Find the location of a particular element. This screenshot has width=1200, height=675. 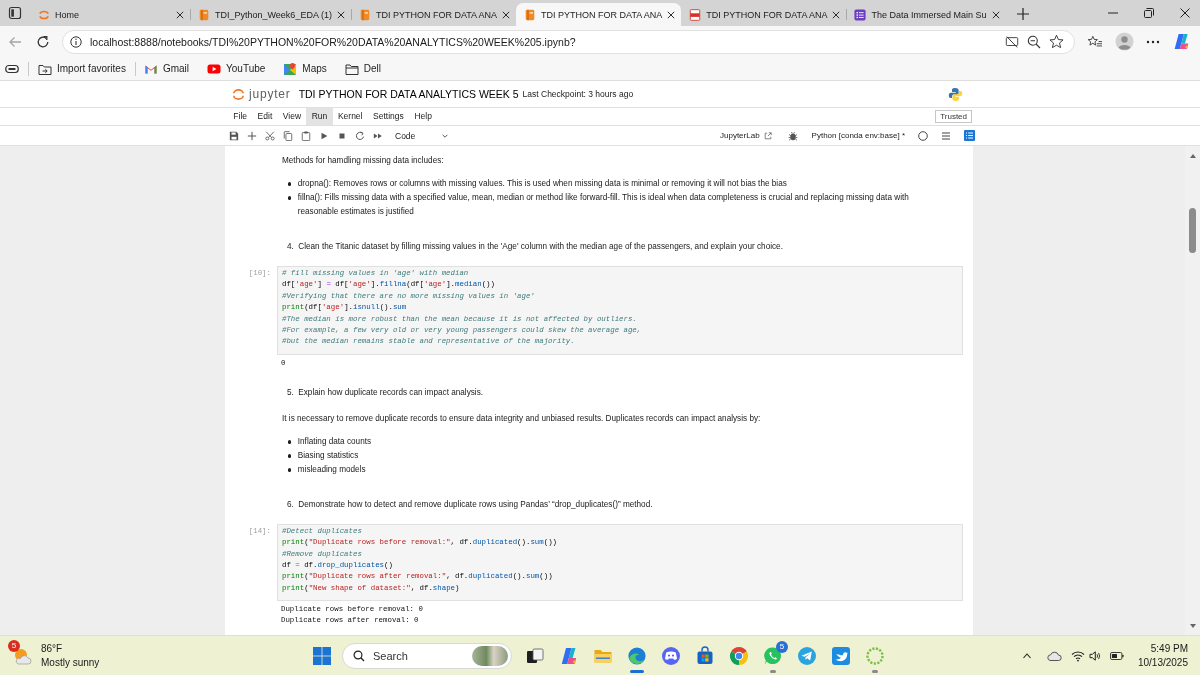

new-tab-icon is located at coordinates (1023, 14).